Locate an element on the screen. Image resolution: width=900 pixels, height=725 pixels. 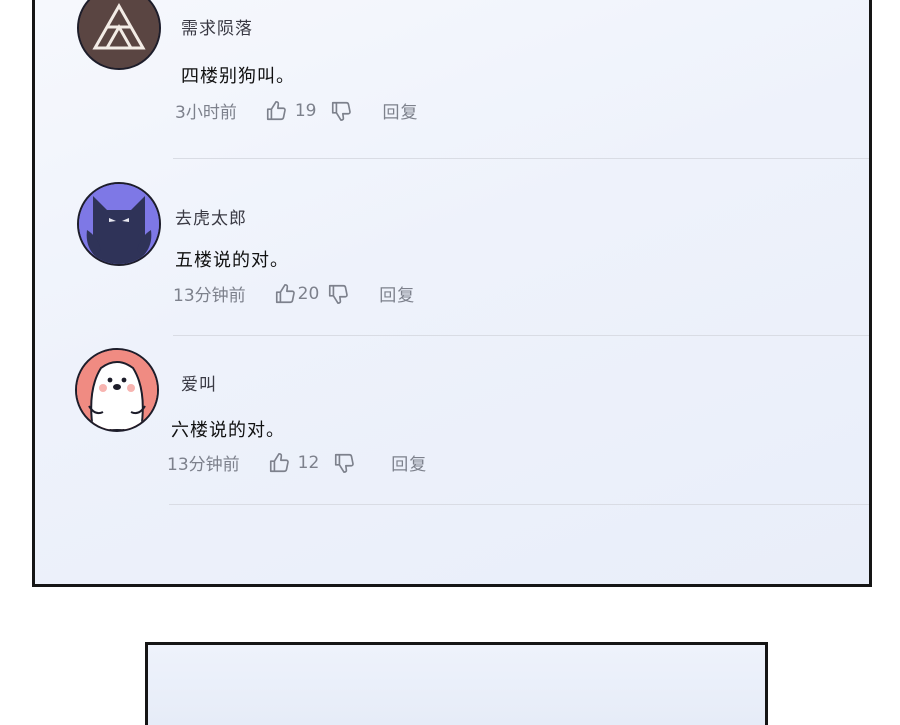
username: 需求陨落 is located at coordinates (217, 26).